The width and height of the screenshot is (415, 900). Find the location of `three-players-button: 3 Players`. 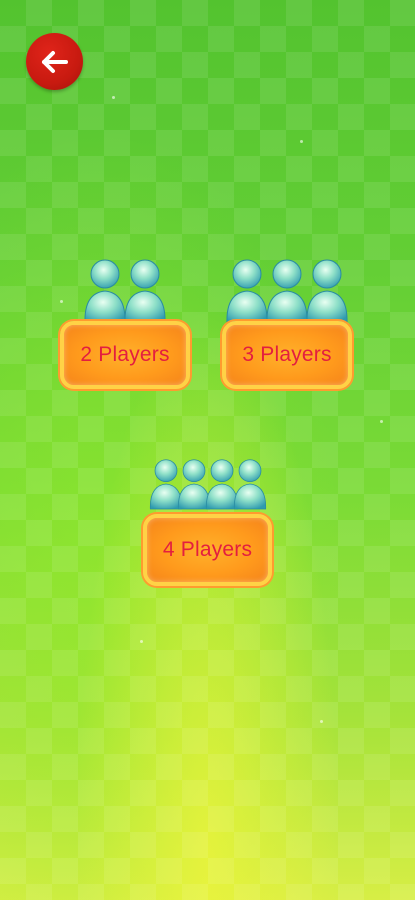

three-players-button: 3 Players is located at coordinates (287, 355).